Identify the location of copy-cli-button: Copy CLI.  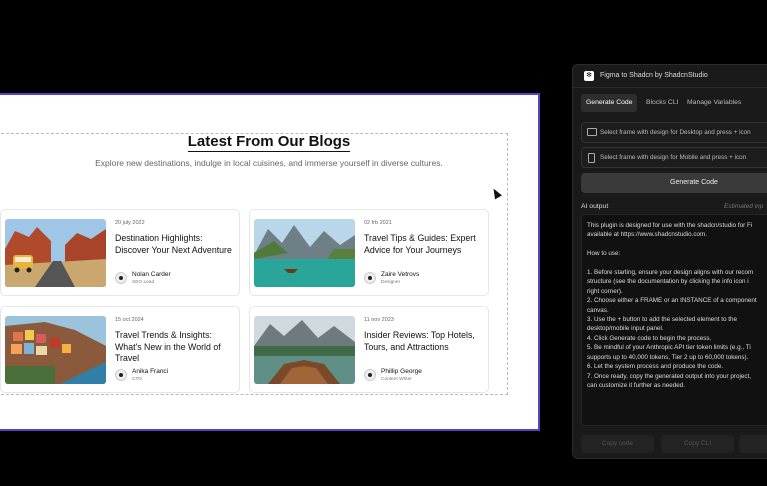
(697, 444).